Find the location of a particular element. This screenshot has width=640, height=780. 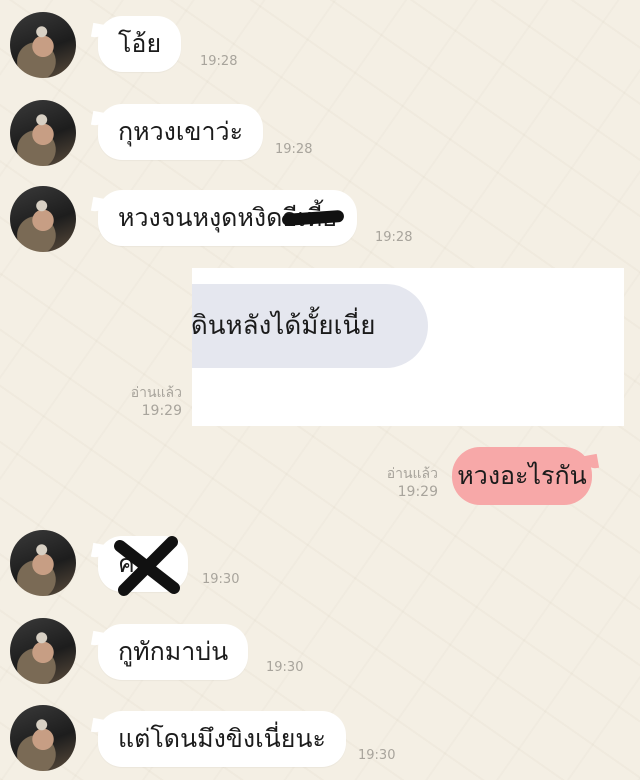

redaction-x-mark is located at coordinates (147, 566).